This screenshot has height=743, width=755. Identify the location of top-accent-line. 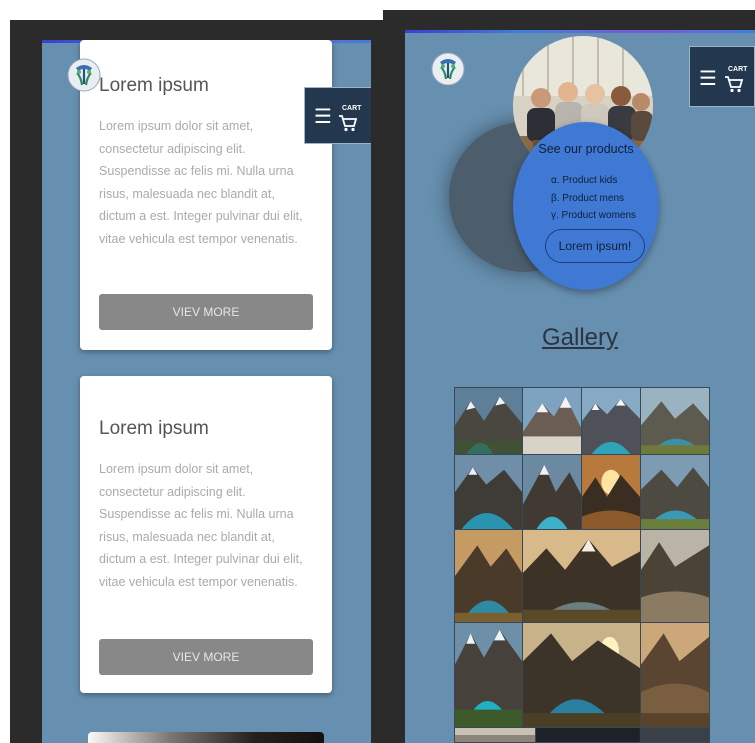
(580, 31).